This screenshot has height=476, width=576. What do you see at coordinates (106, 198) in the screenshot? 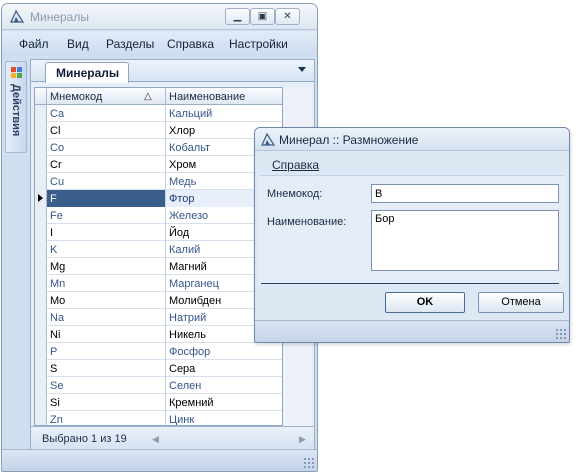
I see `cell-code: F` at bounding box center [106, 198].